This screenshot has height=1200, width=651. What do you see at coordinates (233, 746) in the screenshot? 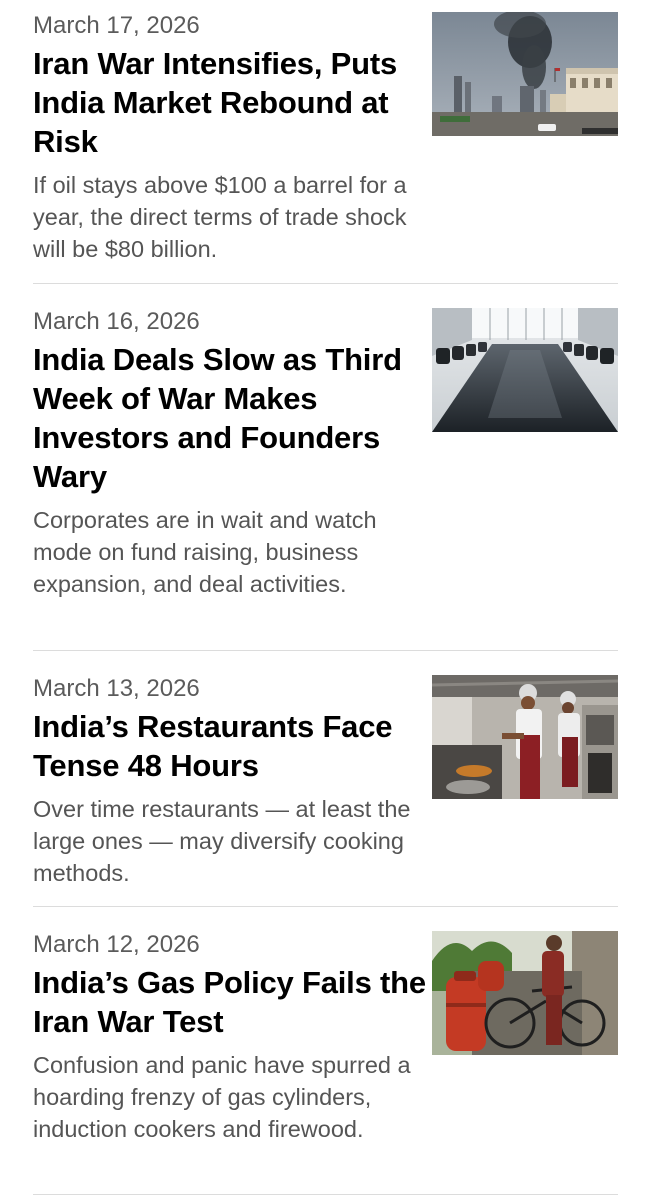
I see `article-headline: India’s Restaurants Face Tense 48 Hours` at bounding box center [233, 746].